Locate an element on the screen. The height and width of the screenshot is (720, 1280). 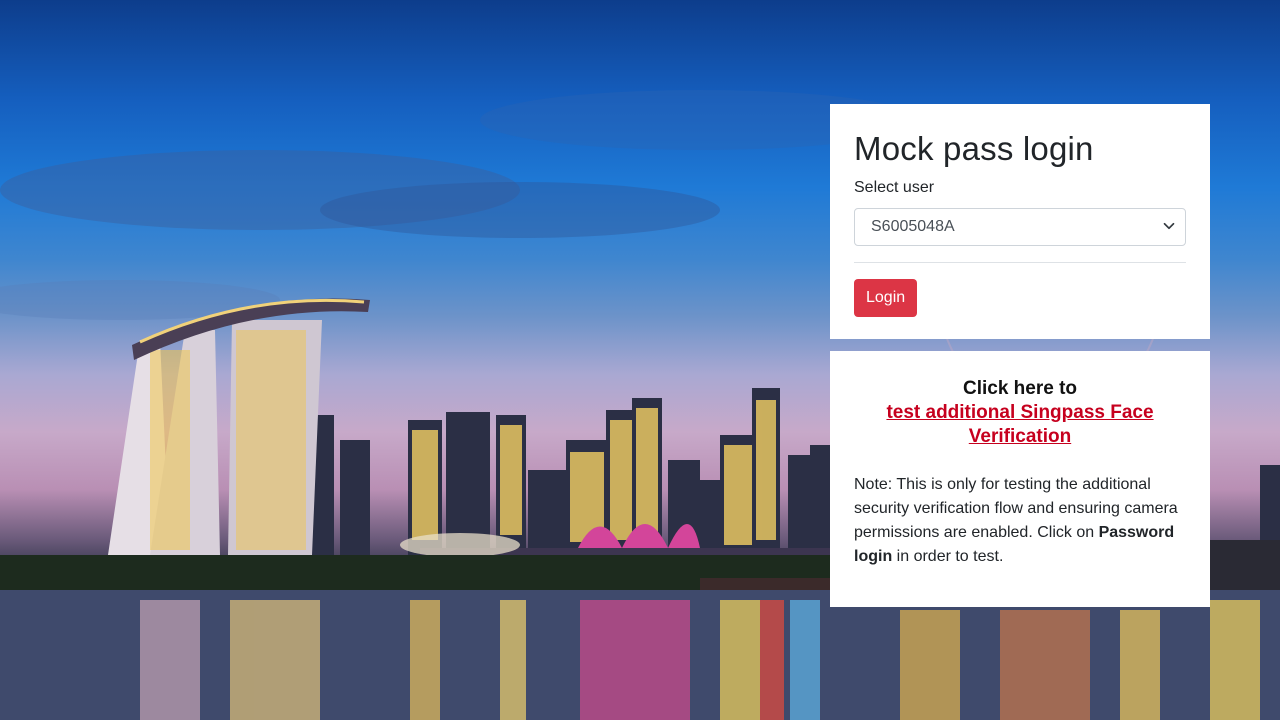
user-select: S6005048A is located at coordinates (1020, 227).